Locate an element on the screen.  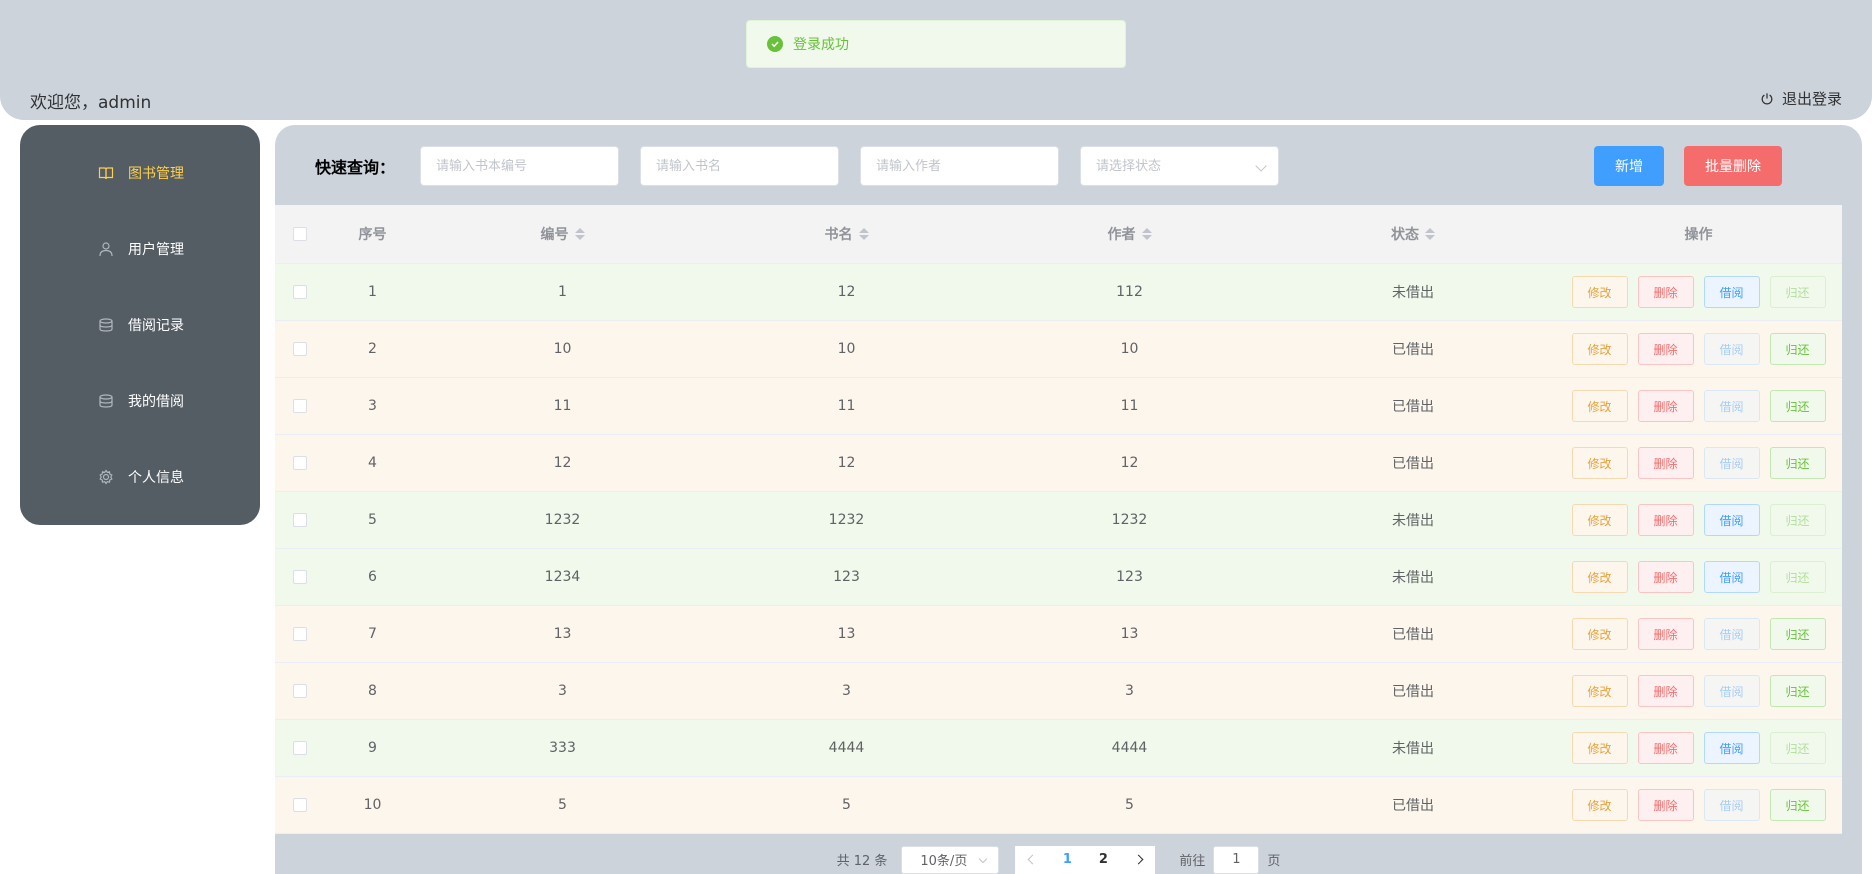
page-2: 2 is located at coordinates (1103, 859).